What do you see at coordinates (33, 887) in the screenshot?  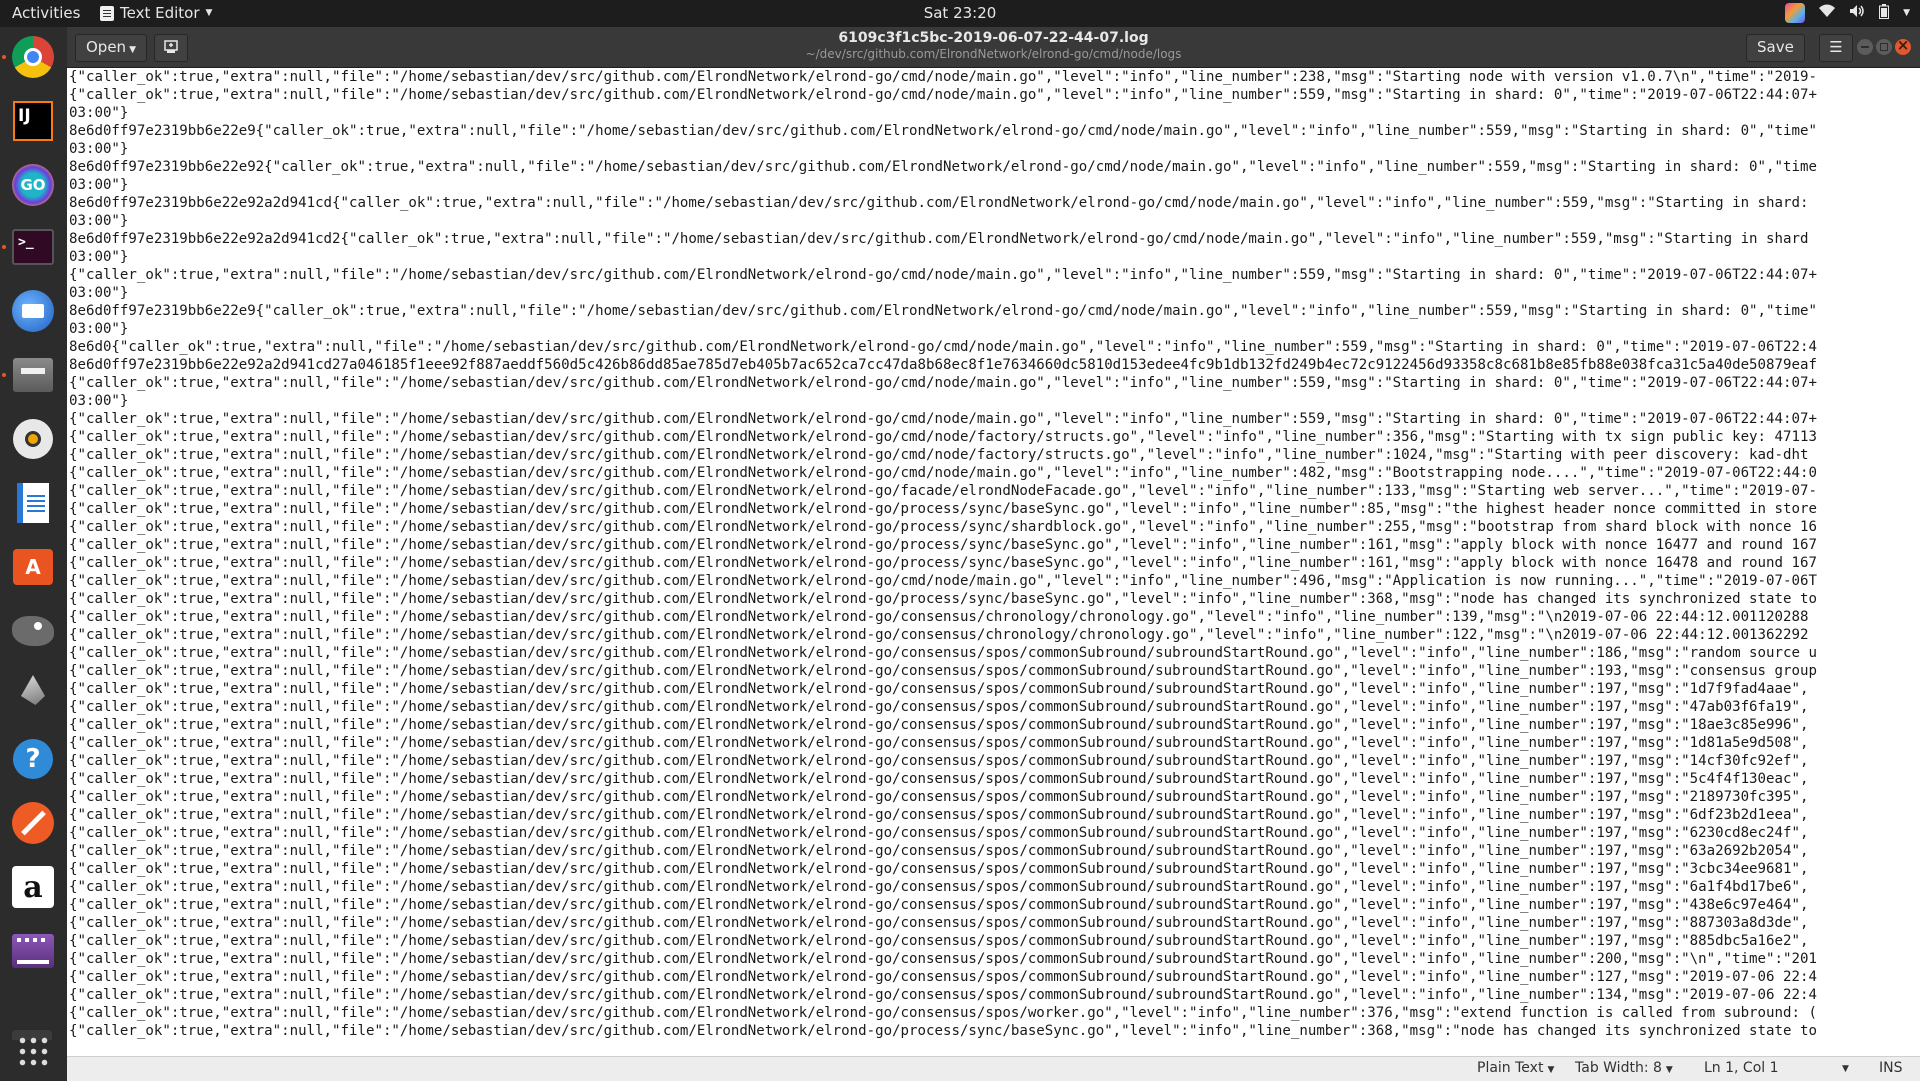 I see `dock-amazon-icon: a` at bounding box center [33, 887].